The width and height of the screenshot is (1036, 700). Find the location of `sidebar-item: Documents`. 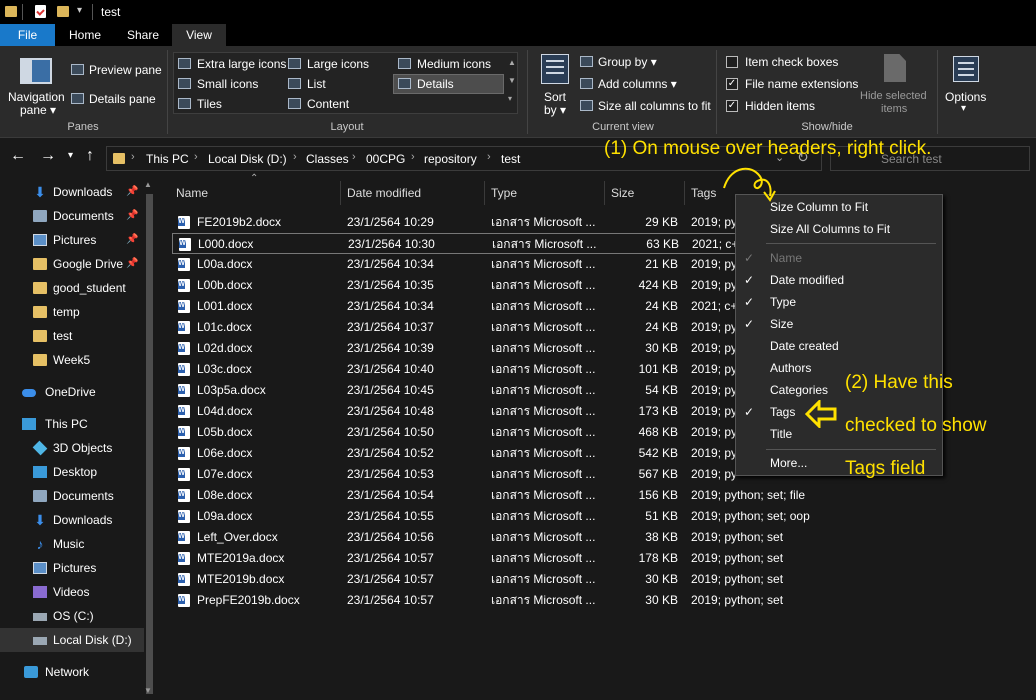

sidebar-item: Documents is located at coordinates (72, 496).